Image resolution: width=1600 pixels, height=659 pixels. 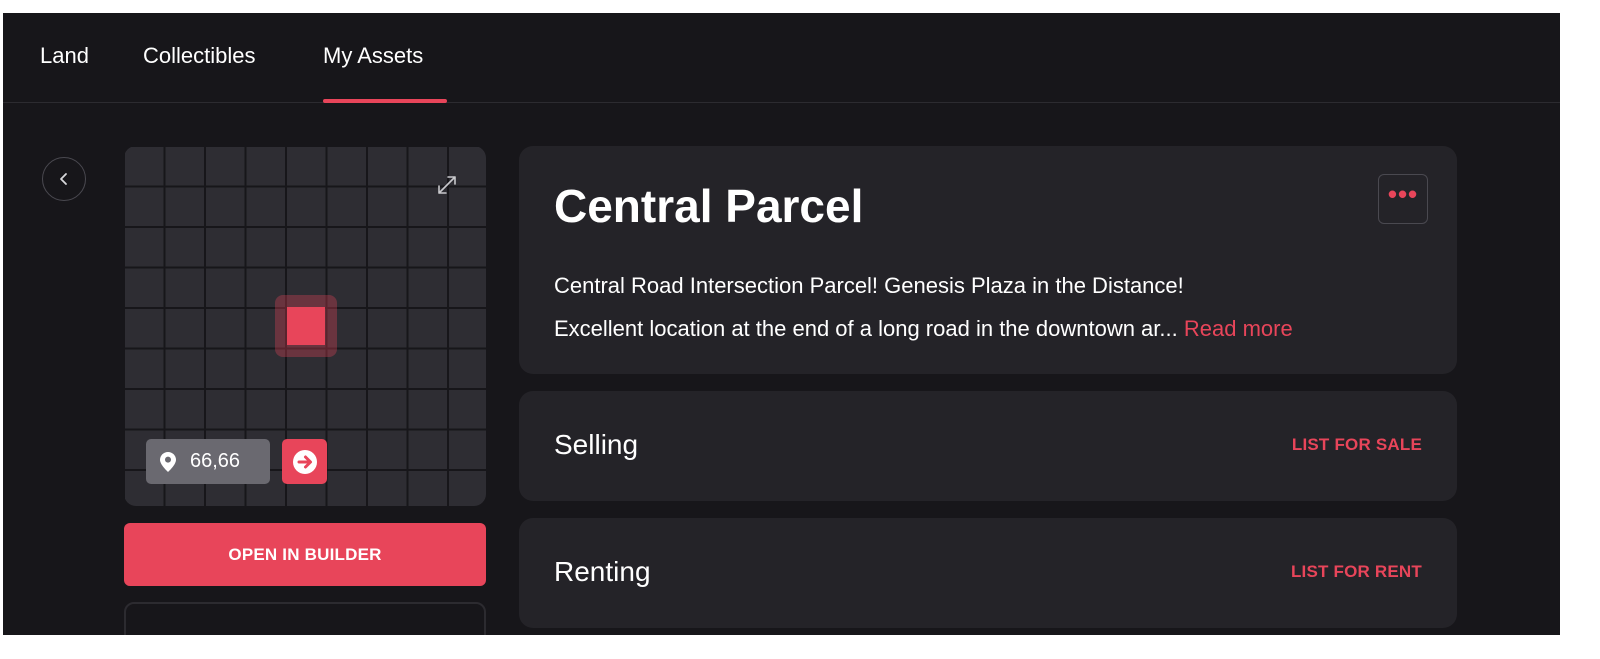 What do you see at coordinates (385, 101) in the screenshot?
I see `active-tab-indicator` at bounding box center [385, 101].